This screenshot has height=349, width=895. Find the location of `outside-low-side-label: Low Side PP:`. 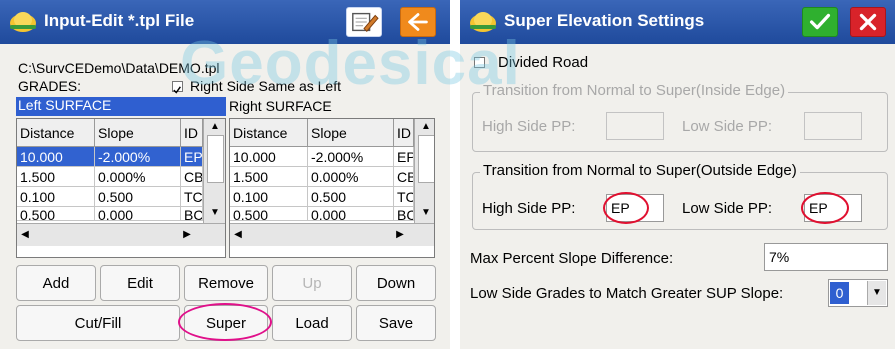

outside-low-side-label: Low Side PP: is located at coordinates (727, 208).